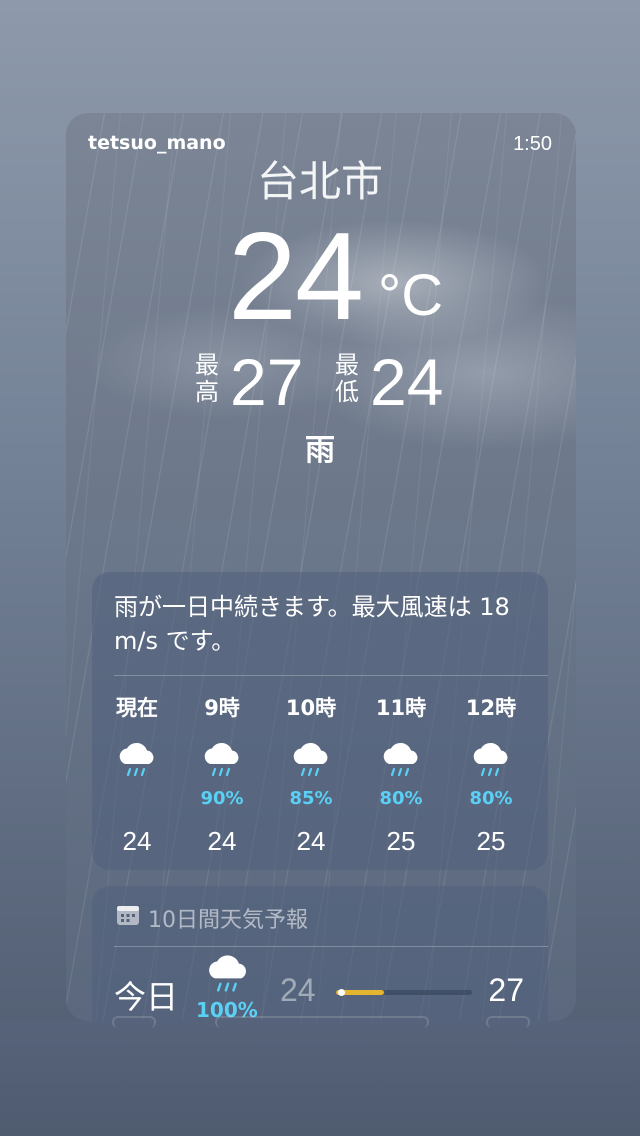 Image resolution: width=640 pixels, height=1136 pixels. Describe the element at coordinates (137, 800) in the screenshot. I see `precip-chance` at that location.